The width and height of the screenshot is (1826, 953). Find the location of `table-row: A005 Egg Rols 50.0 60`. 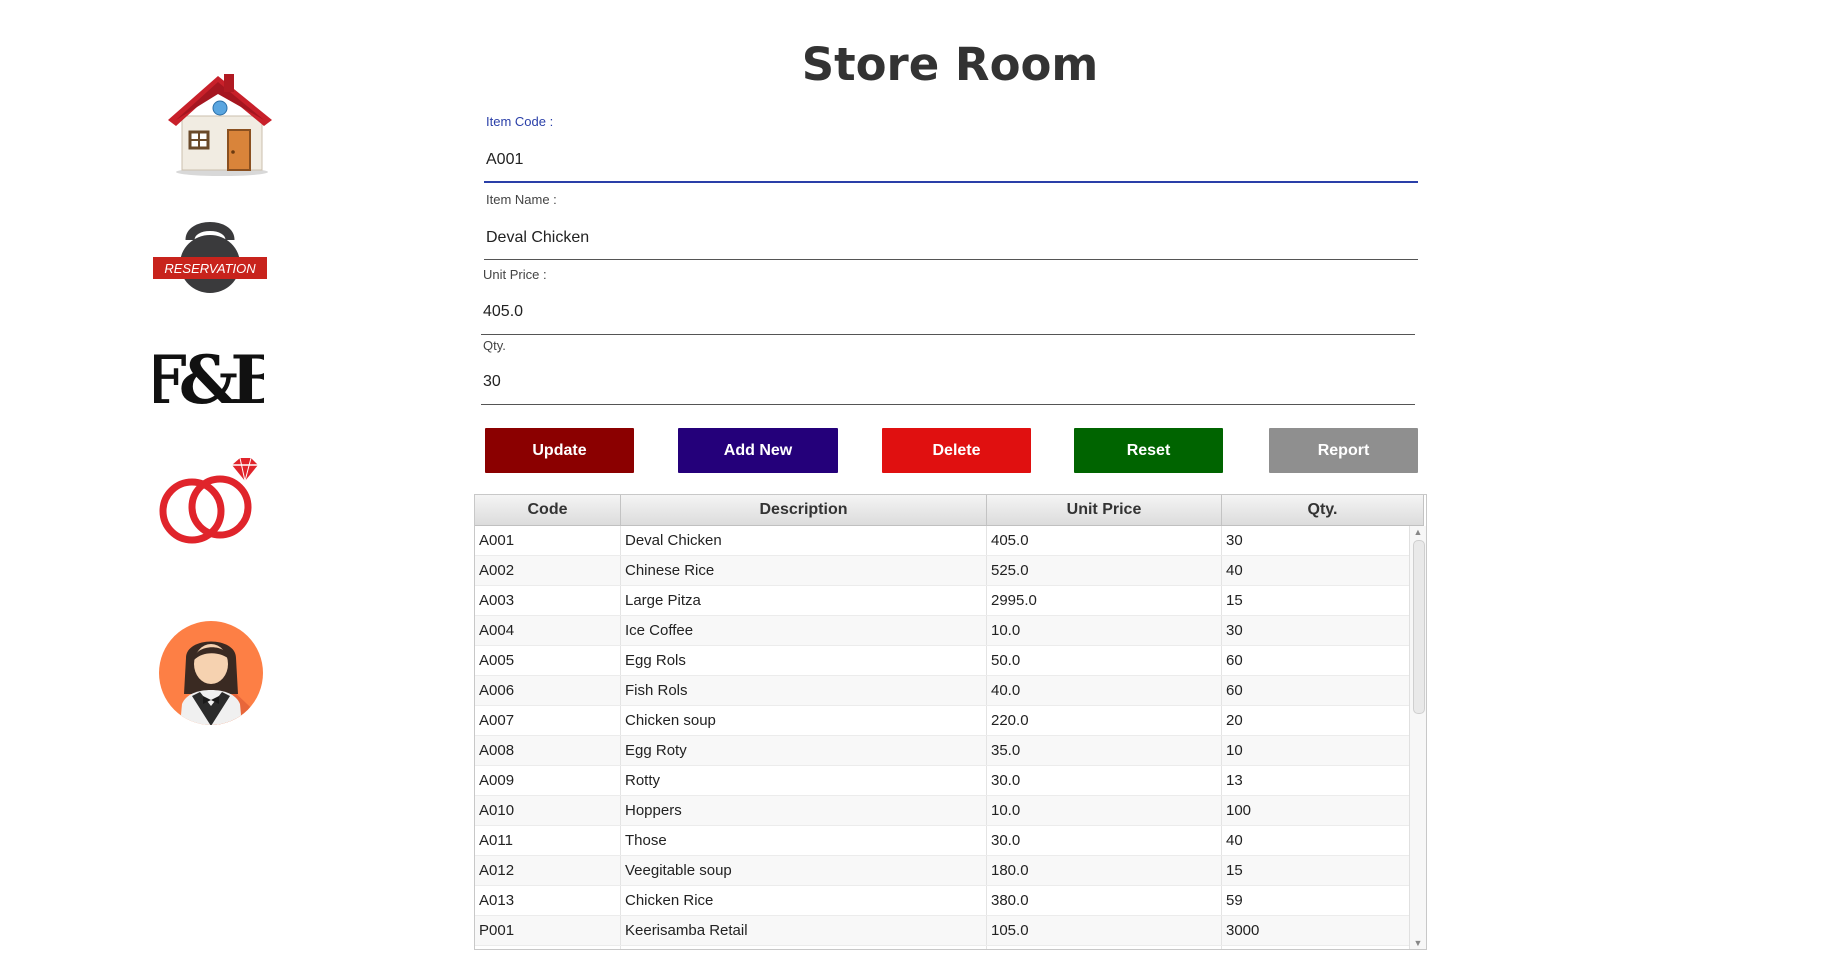

table-row: A005 Egg Rols 50.0 60 is located at coordinates (942, 661).